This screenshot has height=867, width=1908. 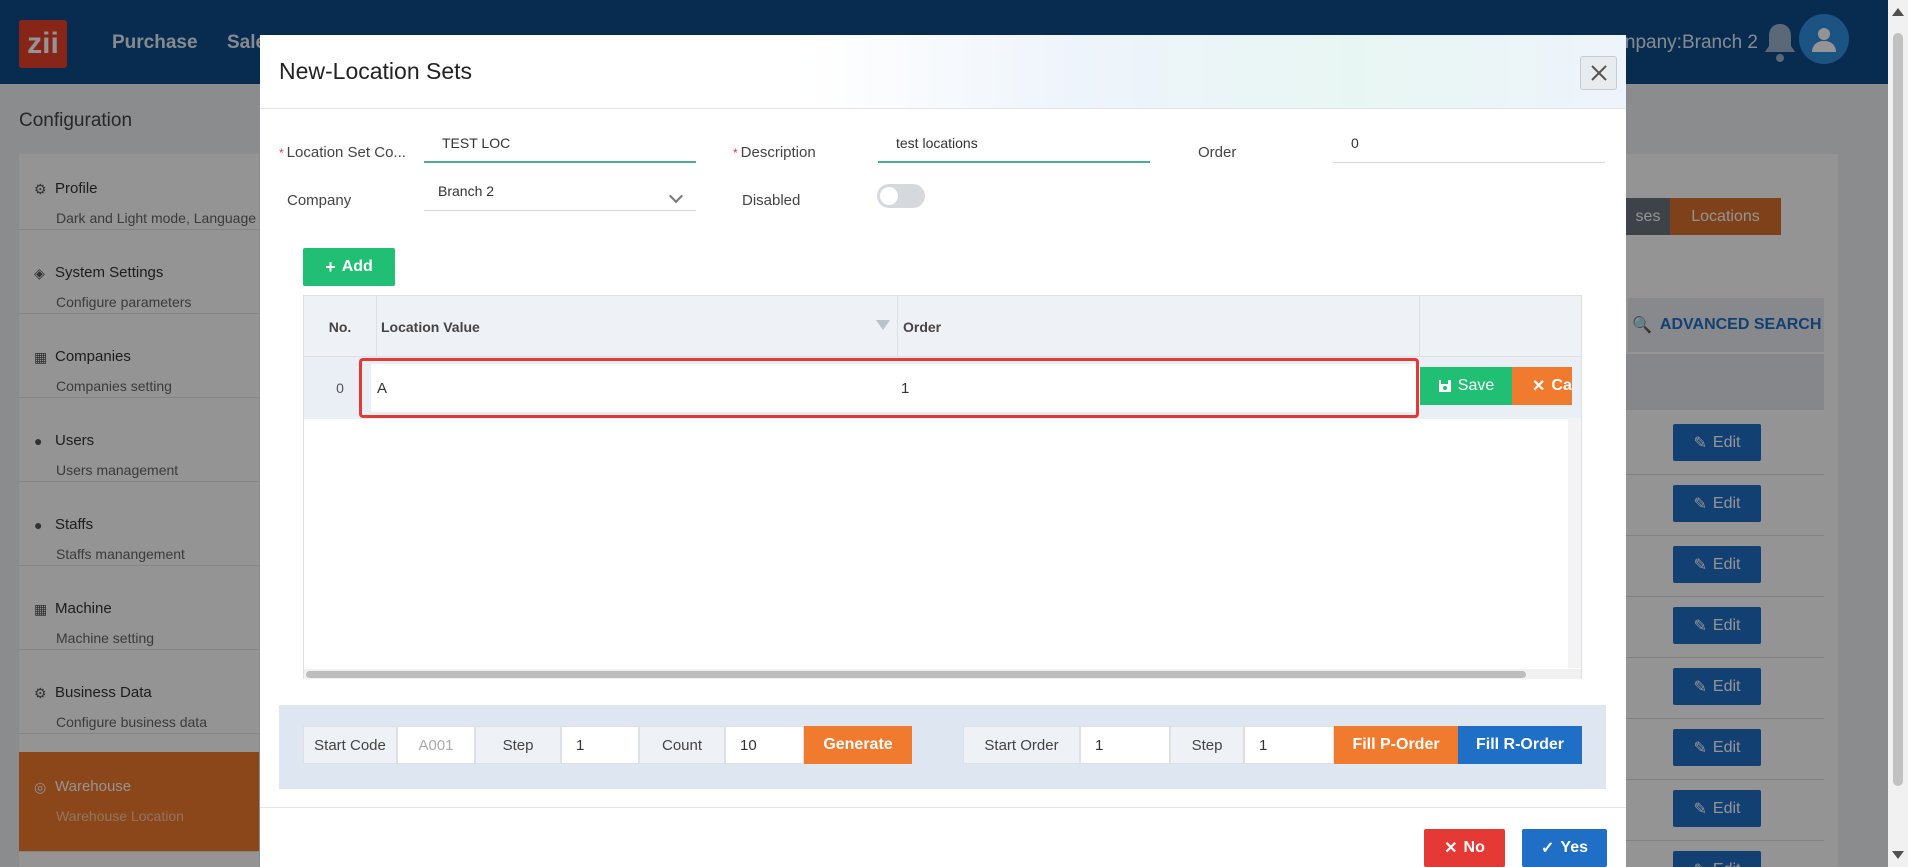 I want to click on toggle-knob, so click(x=889, y=196).